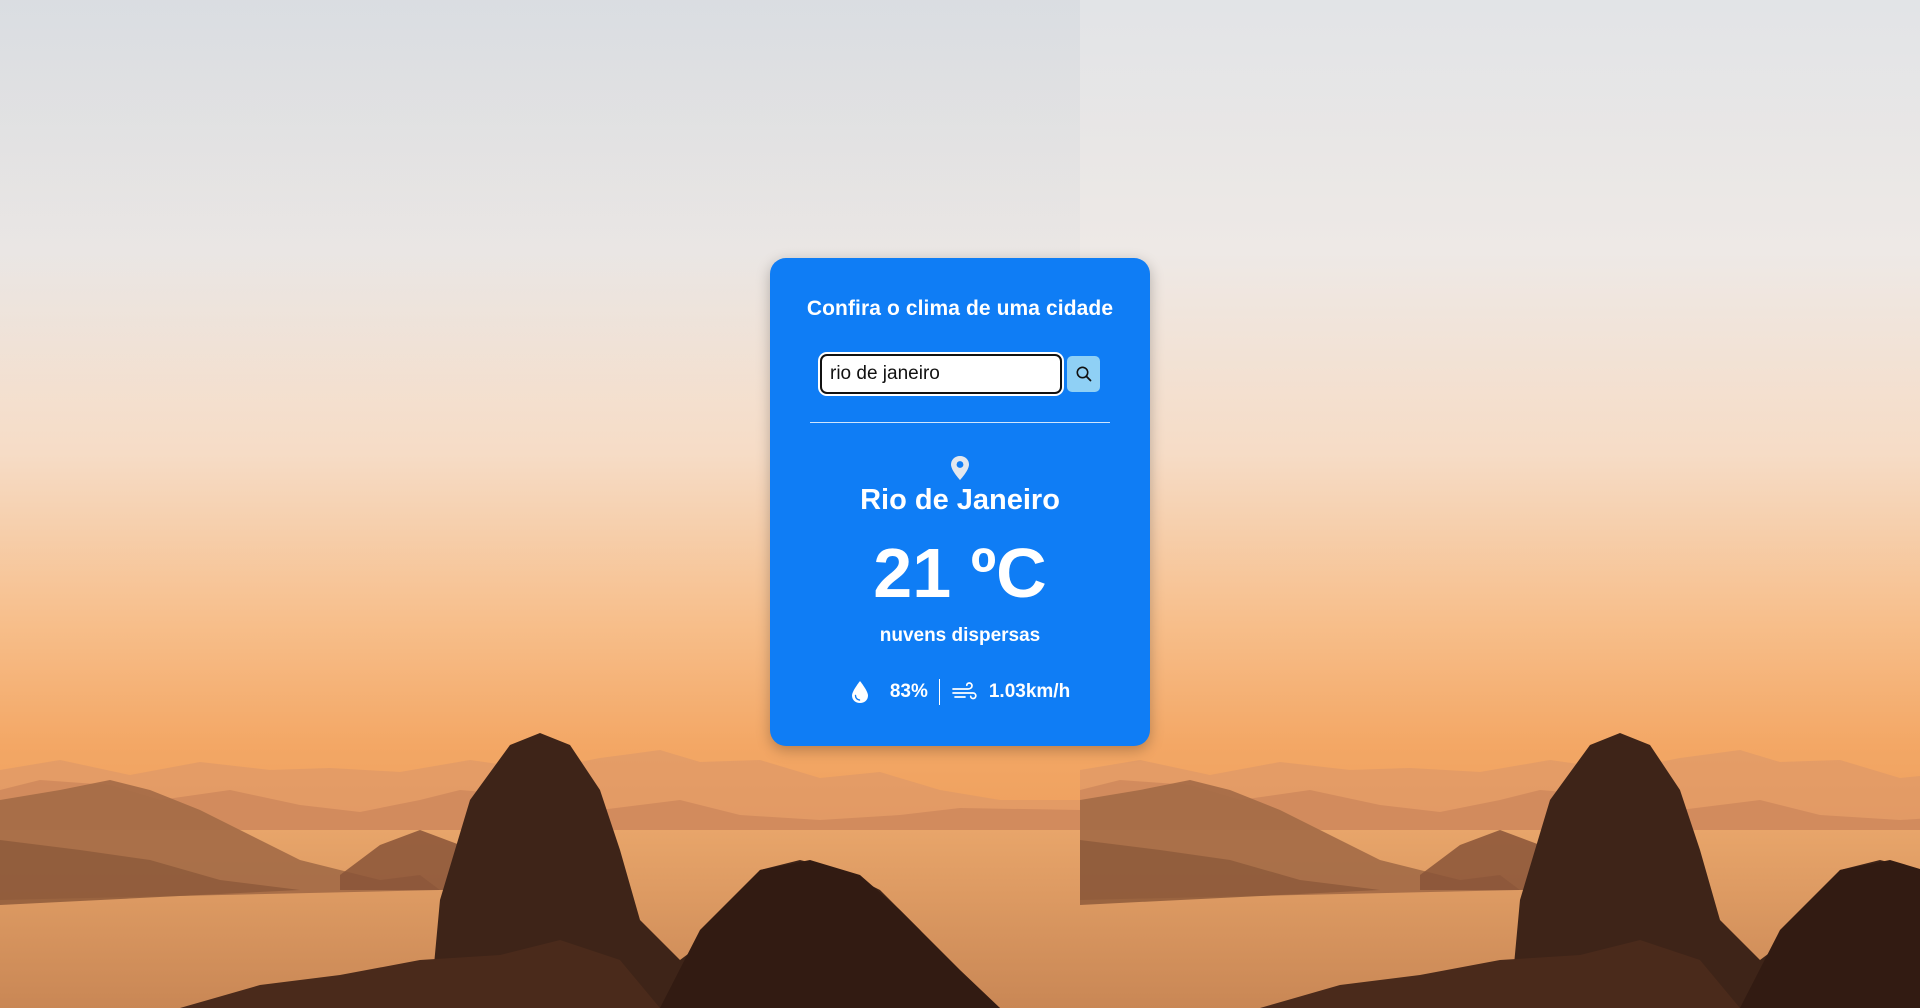  I want to click on divider, so click(960, 422).